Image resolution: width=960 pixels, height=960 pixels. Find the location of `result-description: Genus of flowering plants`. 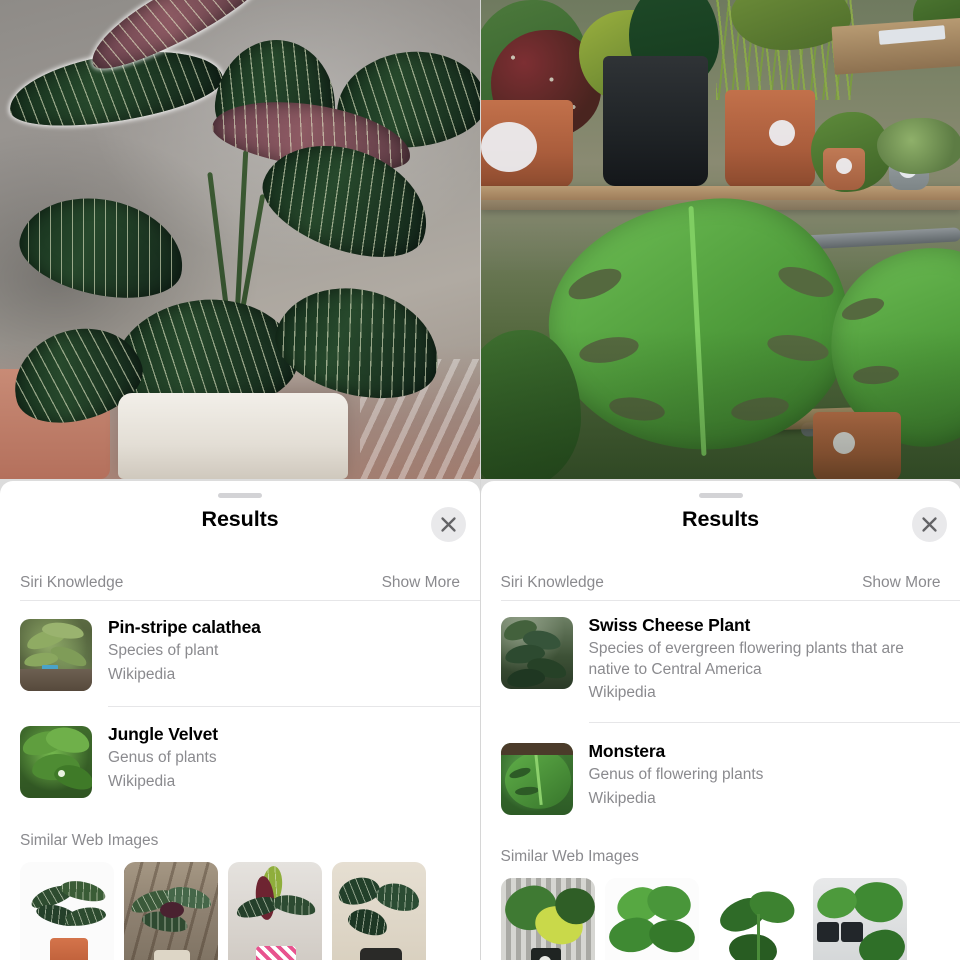

result-description: Genus of flowering plants is located at coordinates (676, 774).